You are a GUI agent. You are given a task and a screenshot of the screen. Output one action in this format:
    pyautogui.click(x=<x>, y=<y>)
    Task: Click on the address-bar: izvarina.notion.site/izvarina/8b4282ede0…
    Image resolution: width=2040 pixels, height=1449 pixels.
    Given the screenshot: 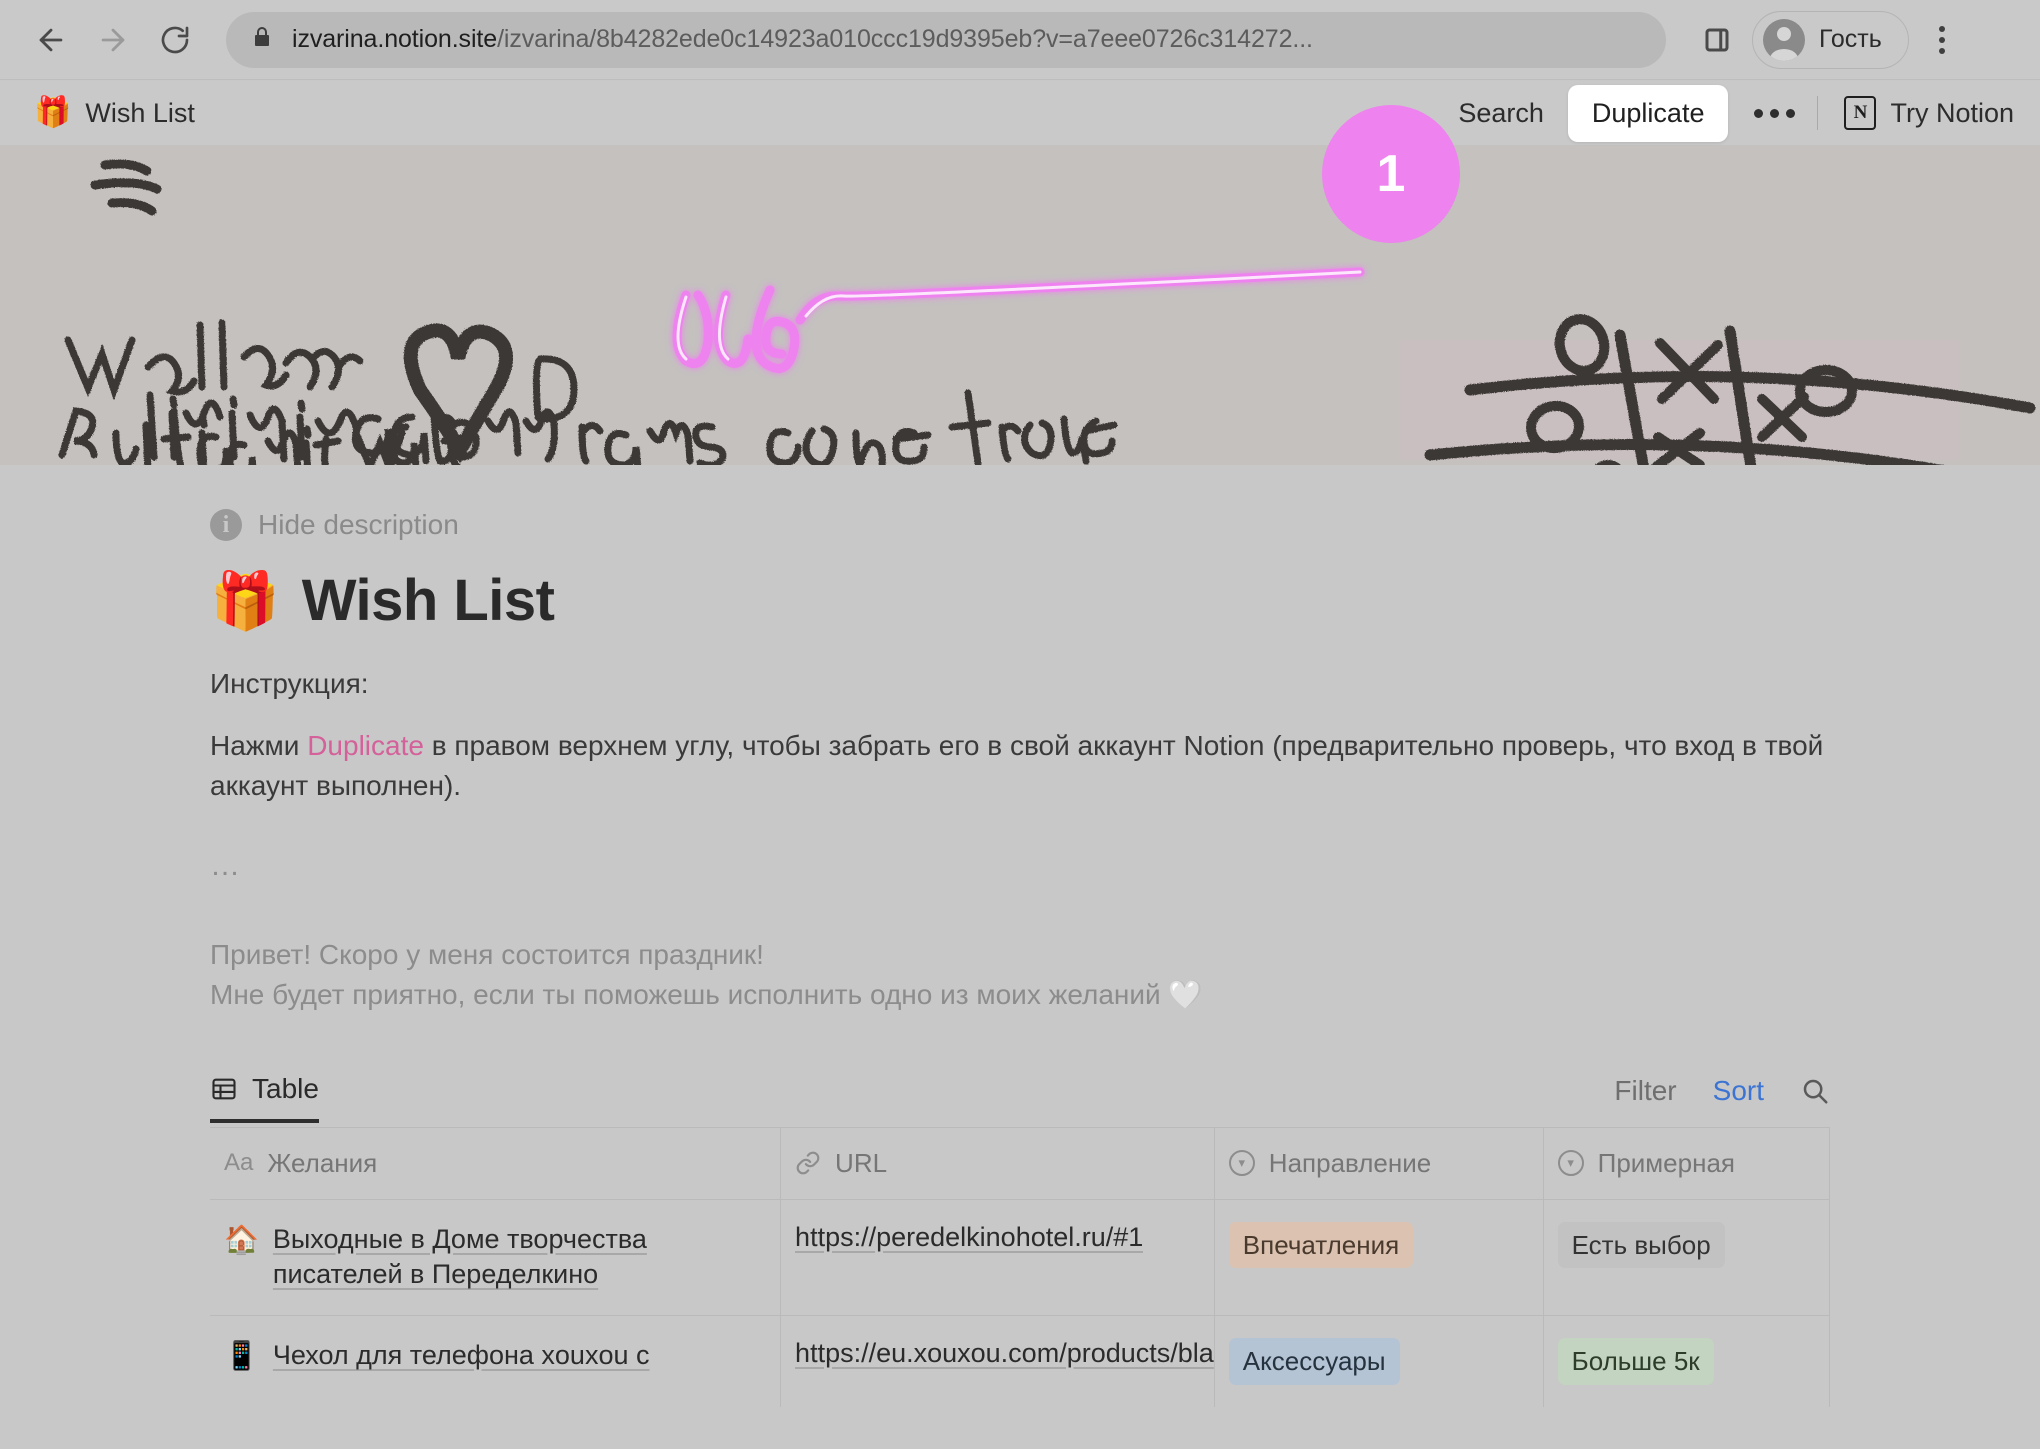 What is the action you would take?
    pyautogui.click(x=946, y=39)
    